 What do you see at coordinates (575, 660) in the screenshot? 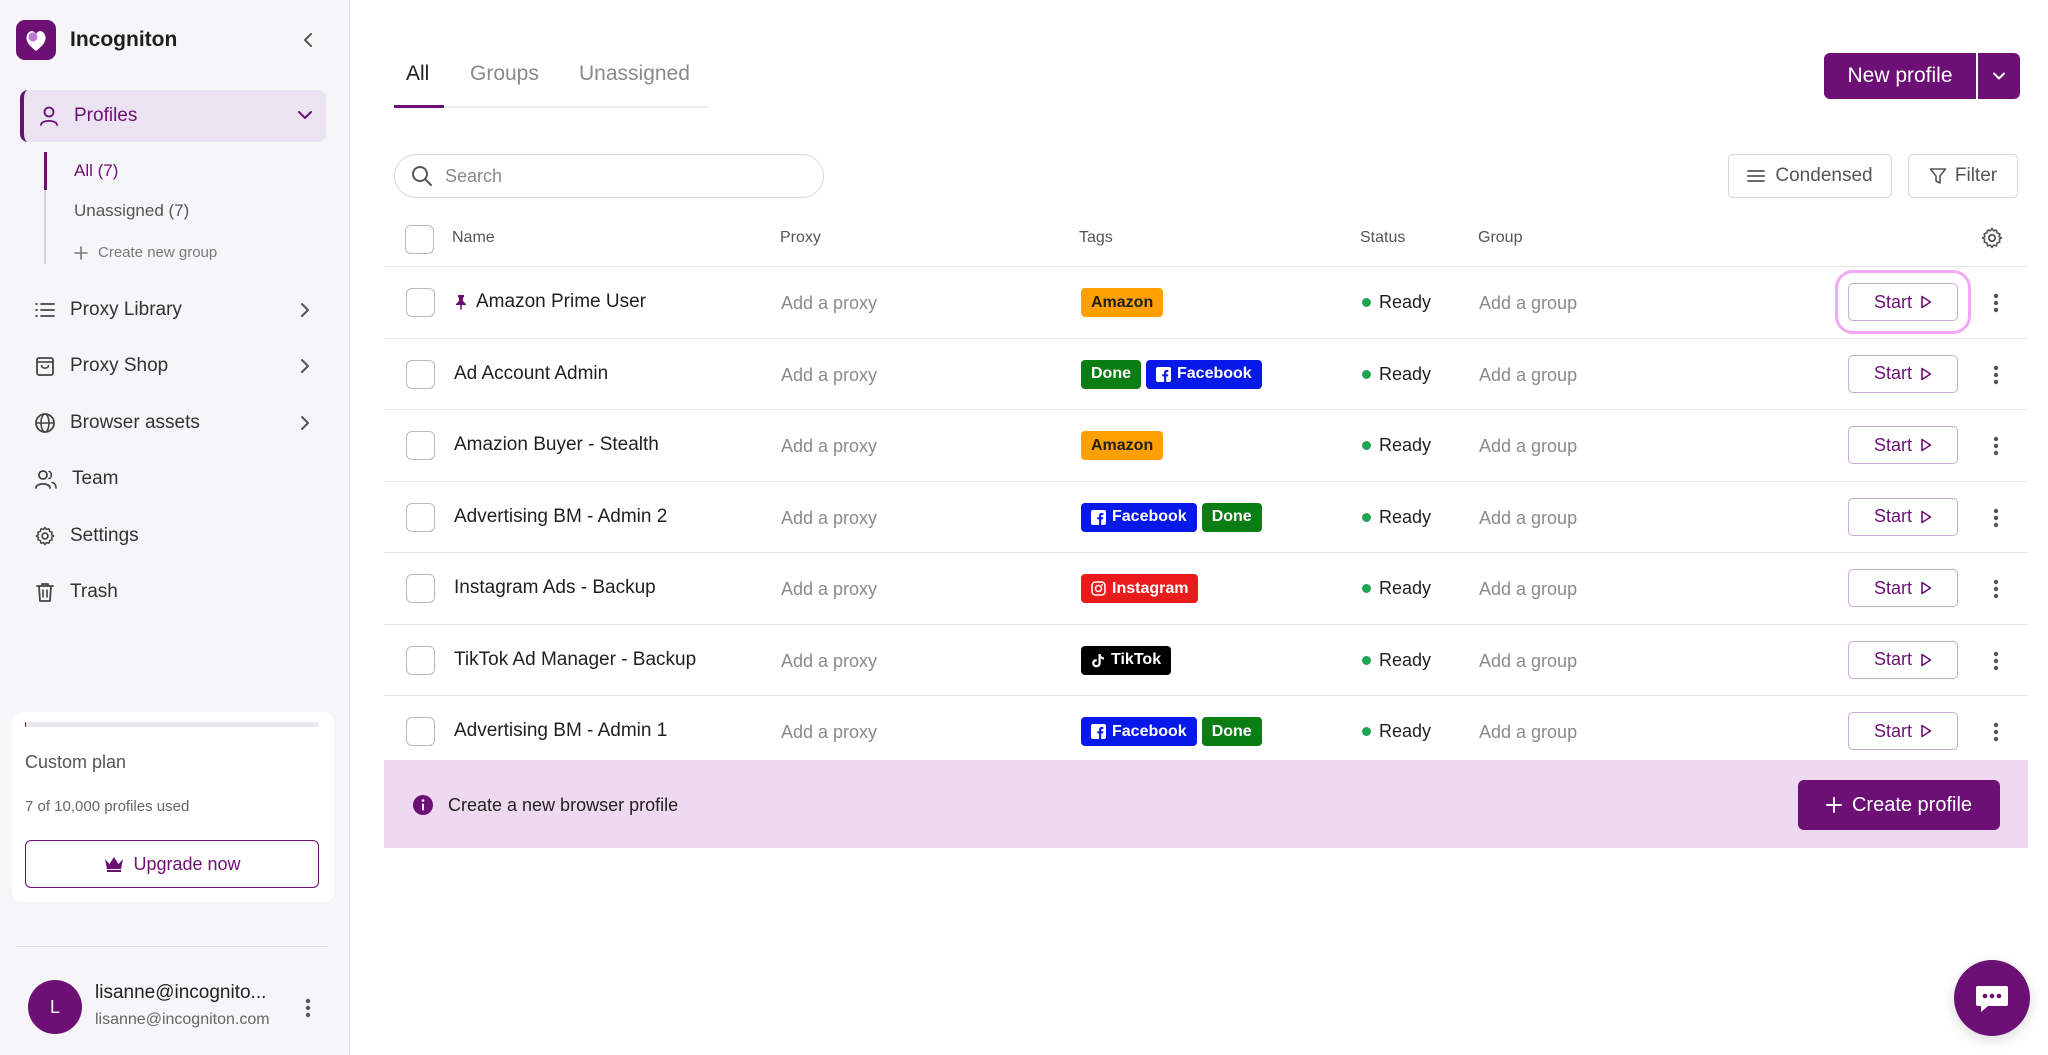
I see `profile-name-cell: TikTok Ad Manager - Backup` at bounding box center [575, 660].